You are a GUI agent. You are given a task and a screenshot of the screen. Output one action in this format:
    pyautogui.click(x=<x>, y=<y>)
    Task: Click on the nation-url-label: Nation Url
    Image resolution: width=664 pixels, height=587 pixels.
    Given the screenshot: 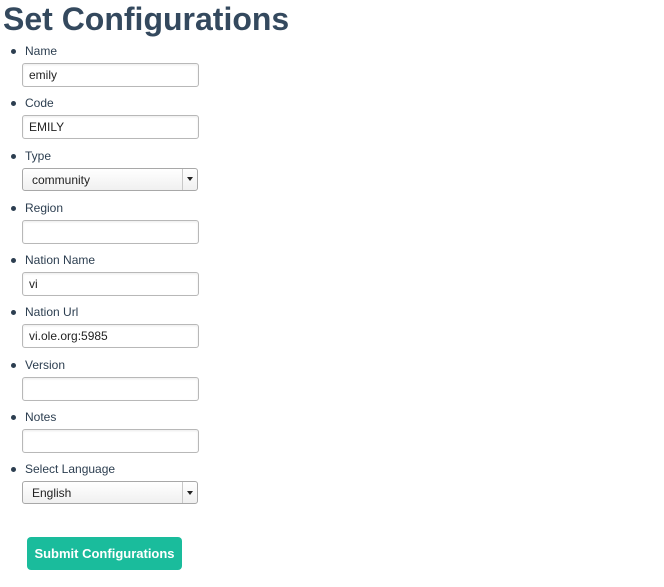 What is the action you would take?
    pyautogui.click(x=52, y=312)
    